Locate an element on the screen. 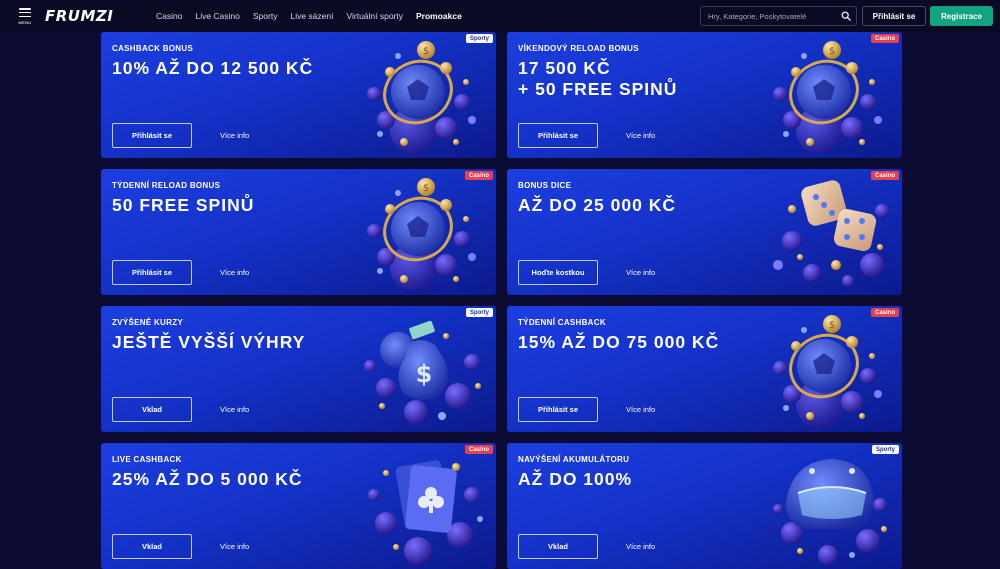 This screenshot has width=1000, height=569. promo-subtitle: ZVÝŠENÉ KURZY is located at coordinates (148, 322).